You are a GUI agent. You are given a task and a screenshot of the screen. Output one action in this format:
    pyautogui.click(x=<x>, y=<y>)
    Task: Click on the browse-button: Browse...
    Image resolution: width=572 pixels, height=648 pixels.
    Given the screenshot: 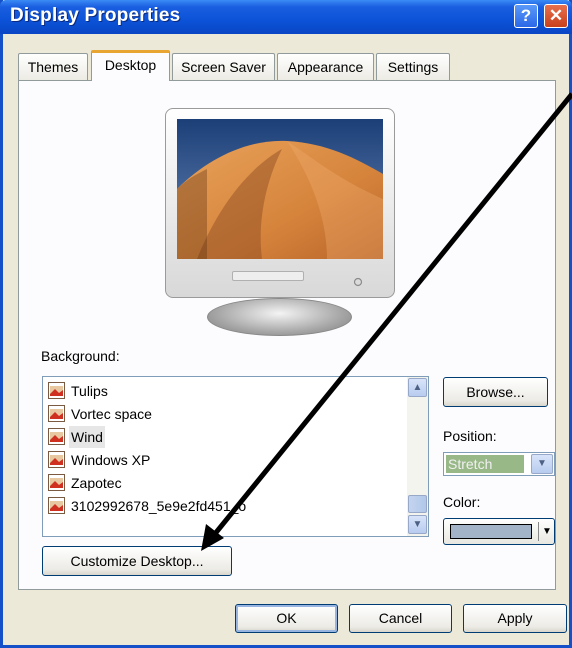 What is the action you would take?
    pyautogui.click(x=495, y=392)
    